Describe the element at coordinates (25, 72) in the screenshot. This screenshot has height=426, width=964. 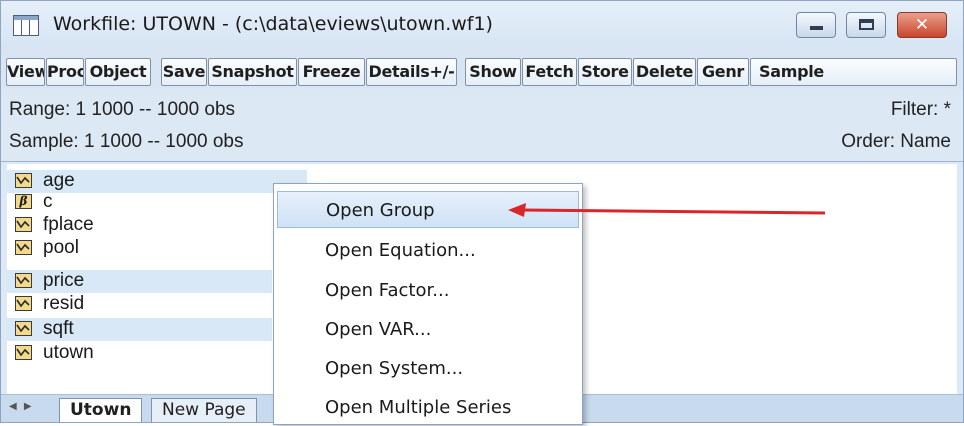
I see `view-button: View` at that location.